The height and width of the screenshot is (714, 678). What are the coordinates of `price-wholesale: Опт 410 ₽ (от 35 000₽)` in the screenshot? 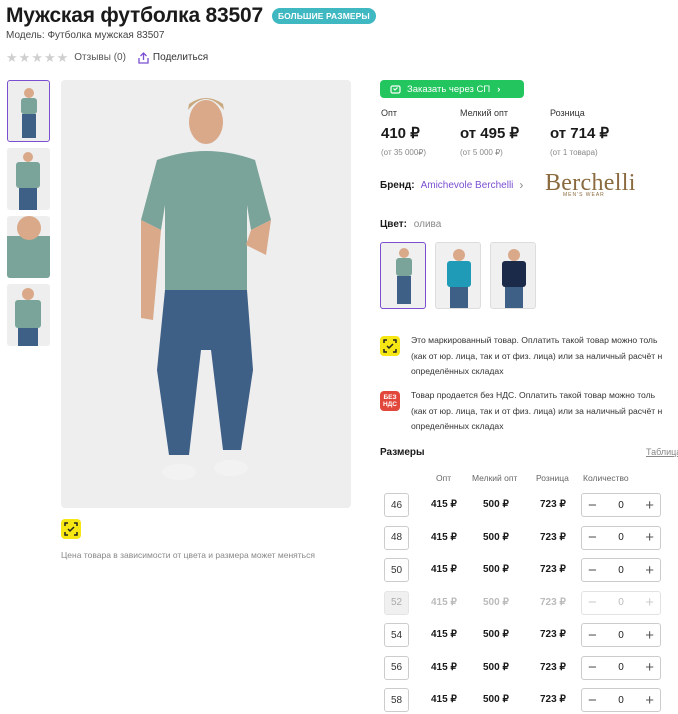 It's located at (403, 132).